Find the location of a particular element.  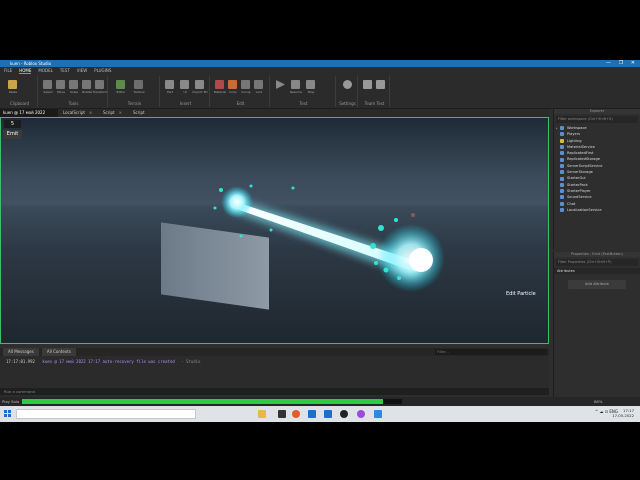

steam-icon is located at coordinates (344, 414).